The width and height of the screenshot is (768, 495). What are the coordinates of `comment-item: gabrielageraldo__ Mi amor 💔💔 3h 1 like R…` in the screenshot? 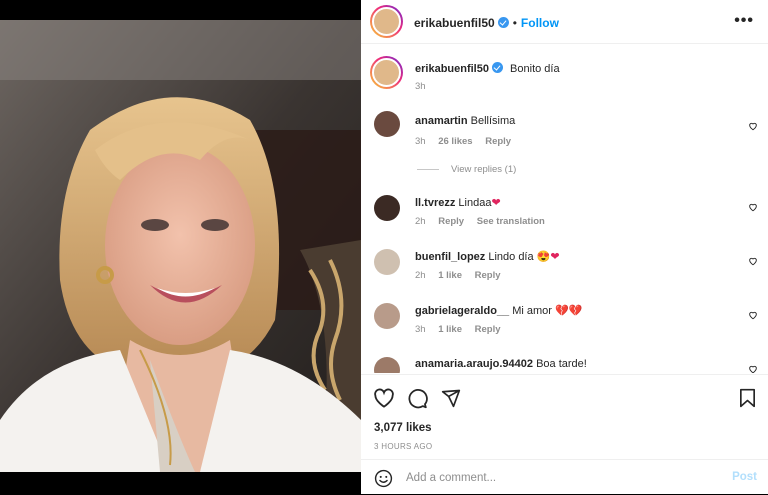 It's located at (564, 323).